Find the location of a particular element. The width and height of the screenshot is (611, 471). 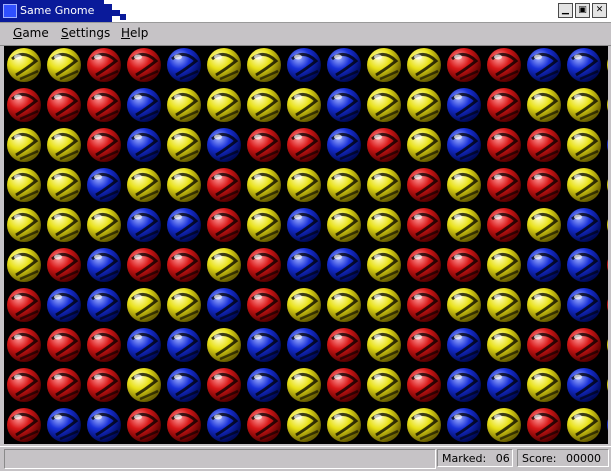

window-titlebar: Same Gnome ▁ ▣ ✕ is located at coordinates (305, 11).